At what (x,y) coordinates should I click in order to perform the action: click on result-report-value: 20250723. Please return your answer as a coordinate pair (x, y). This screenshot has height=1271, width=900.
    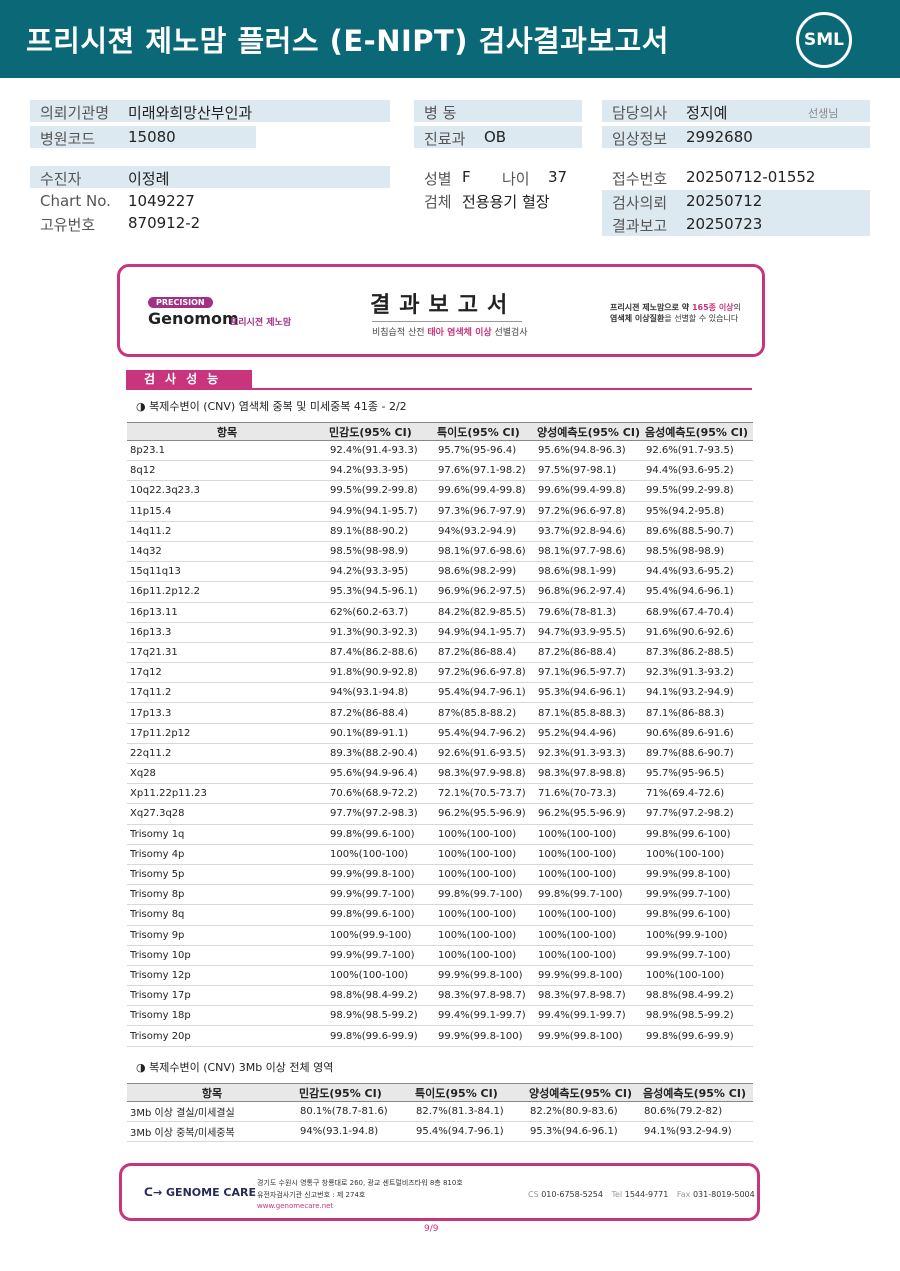
    Looking at the image, I should click on (724, 224).